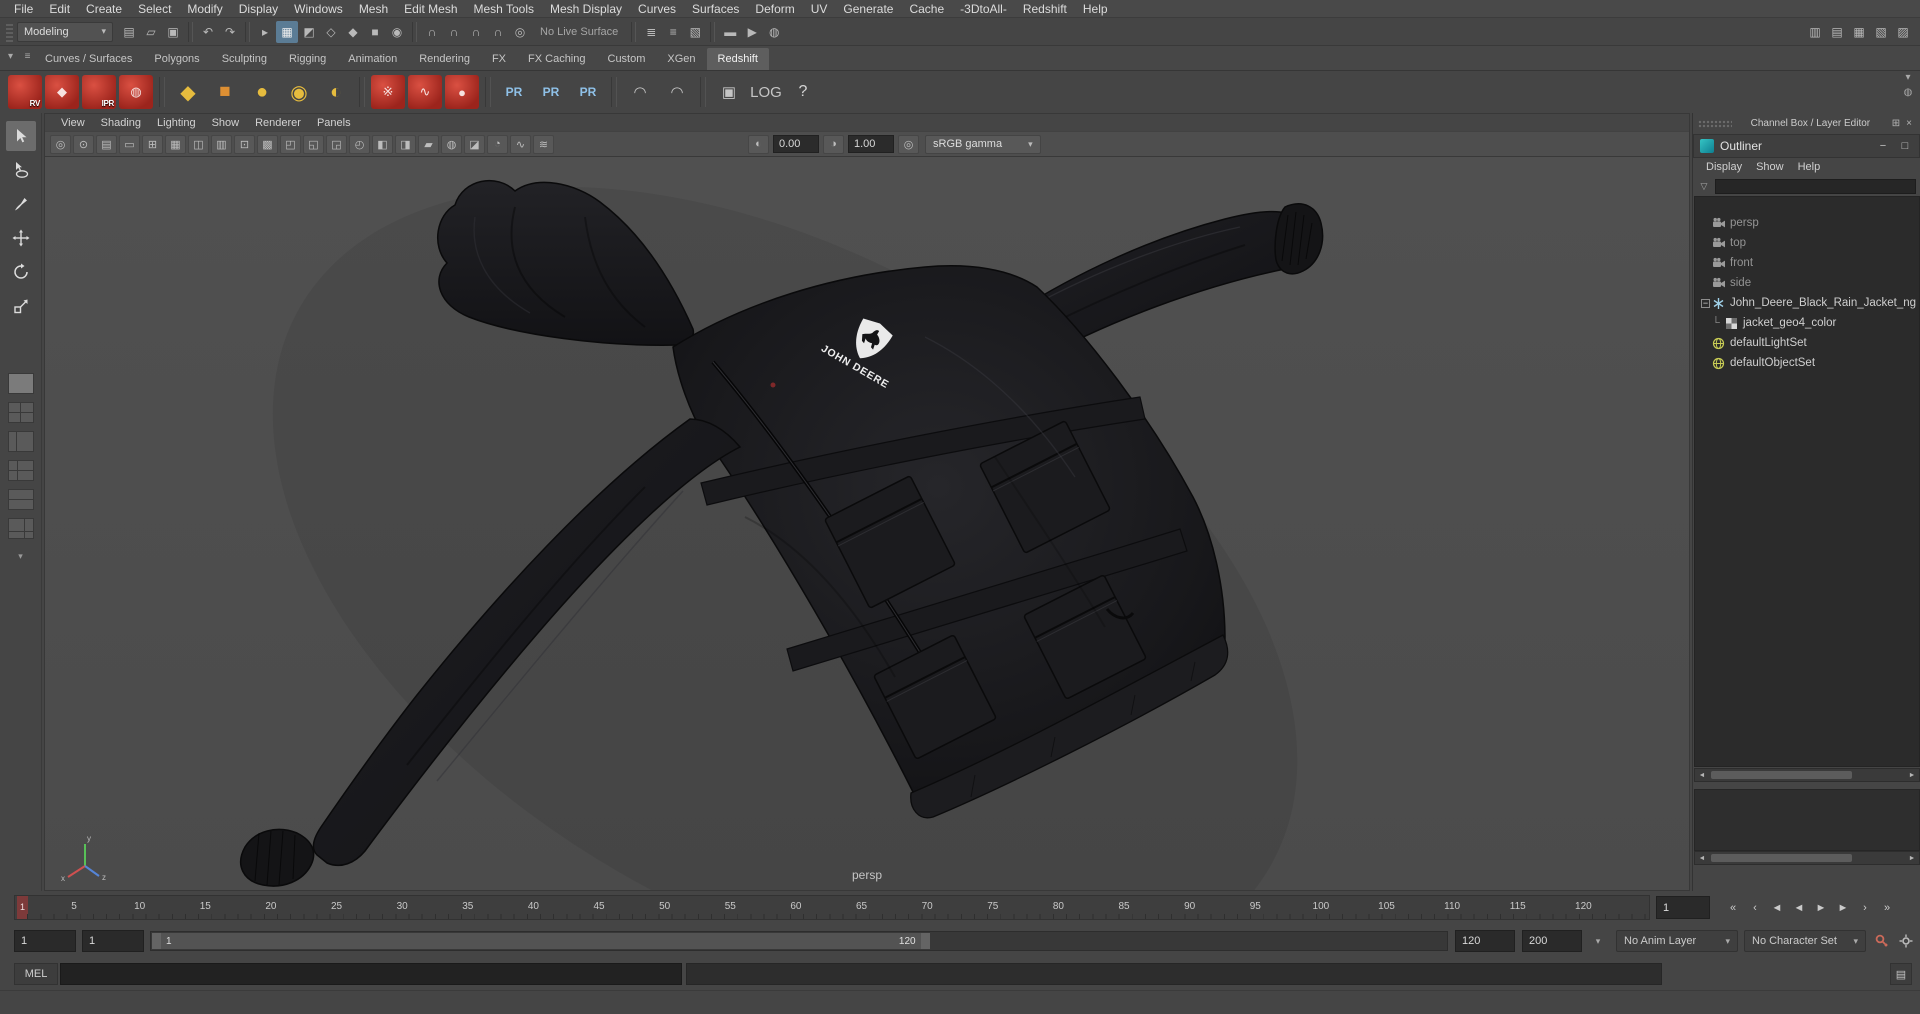 This screenshot has width=1920, height=1014. I want to click on outliner-menu-item: Show, so click(1770, 167).